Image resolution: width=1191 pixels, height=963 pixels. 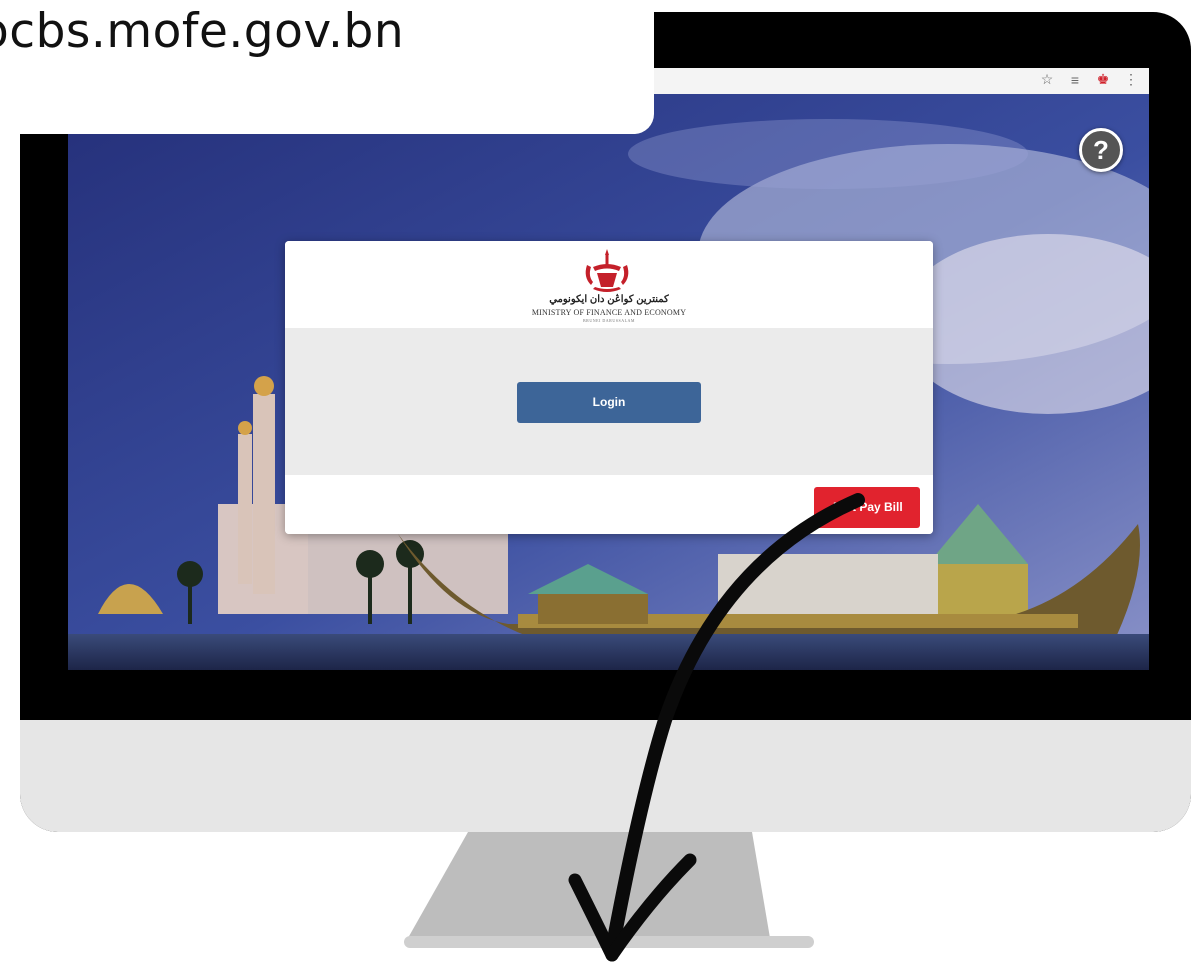 I want to click on extension-icon: ♚, so click(x=1103, y=79).